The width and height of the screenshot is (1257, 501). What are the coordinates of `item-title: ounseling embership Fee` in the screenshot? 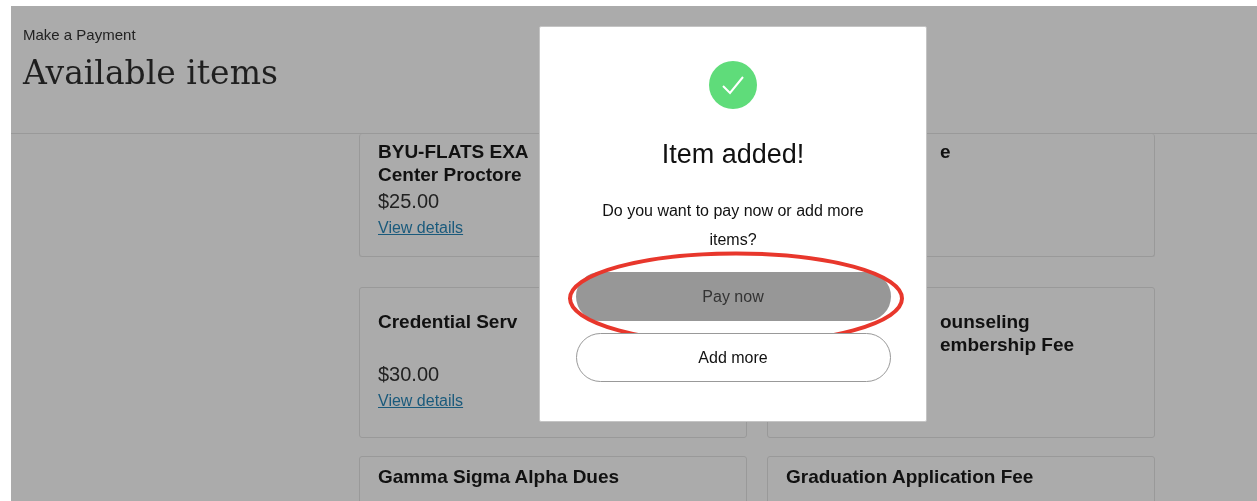 It's located at (1007, 333).